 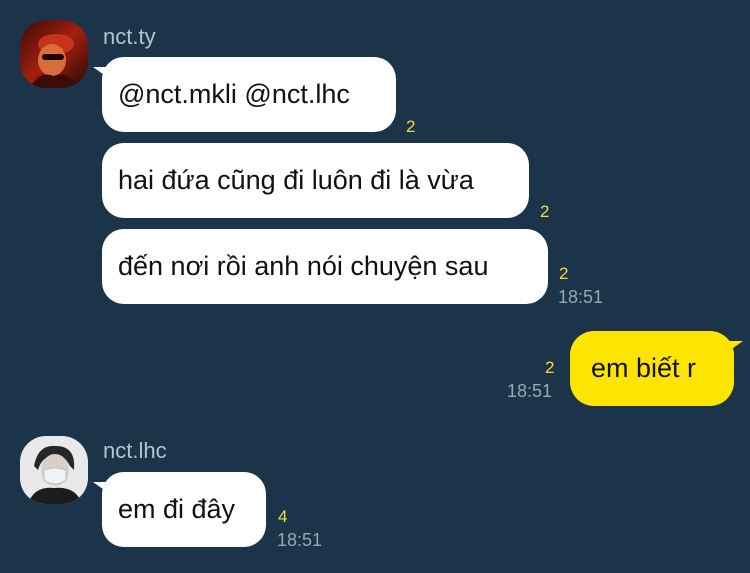 I want to click on sender-name: nct.lhc, so click(x=135, y=450).